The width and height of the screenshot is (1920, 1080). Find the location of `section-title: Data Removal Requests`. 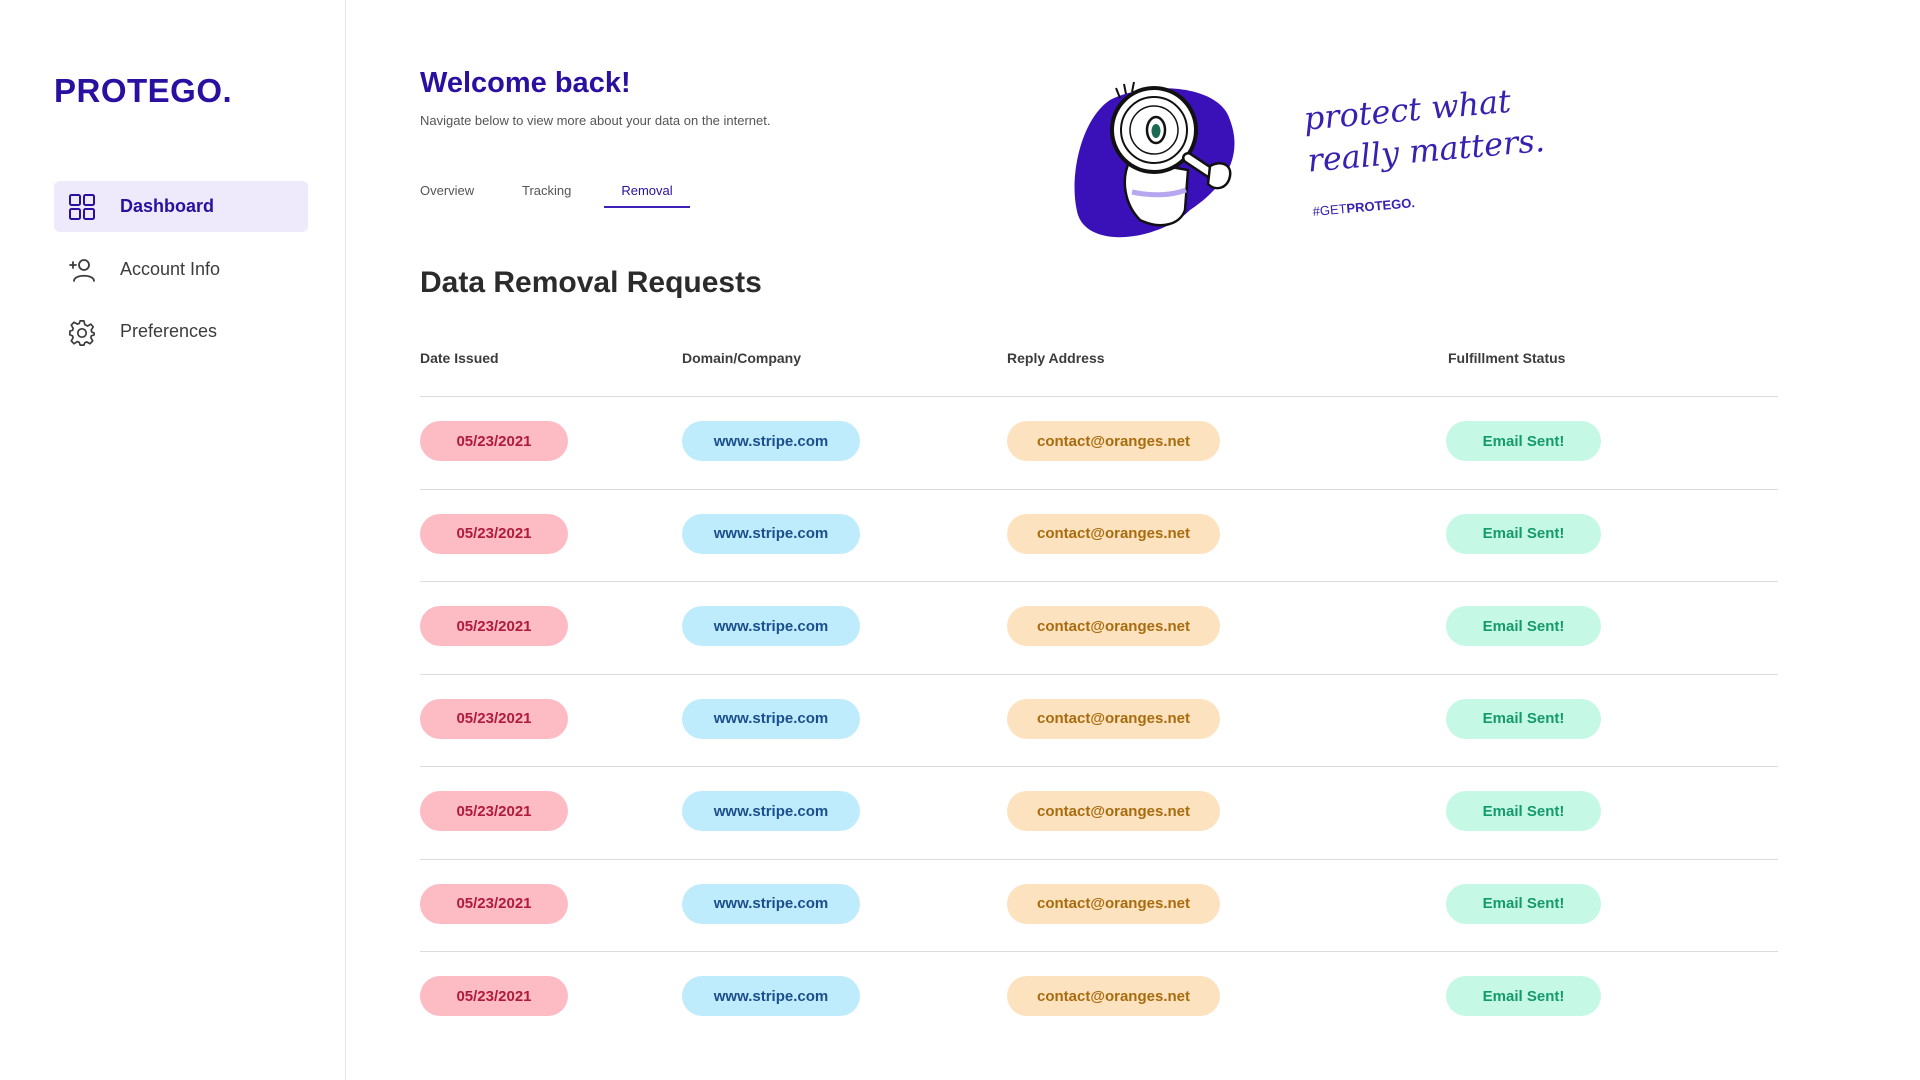

section-title: Data Removal Requests is located at coordinates (591, 282).